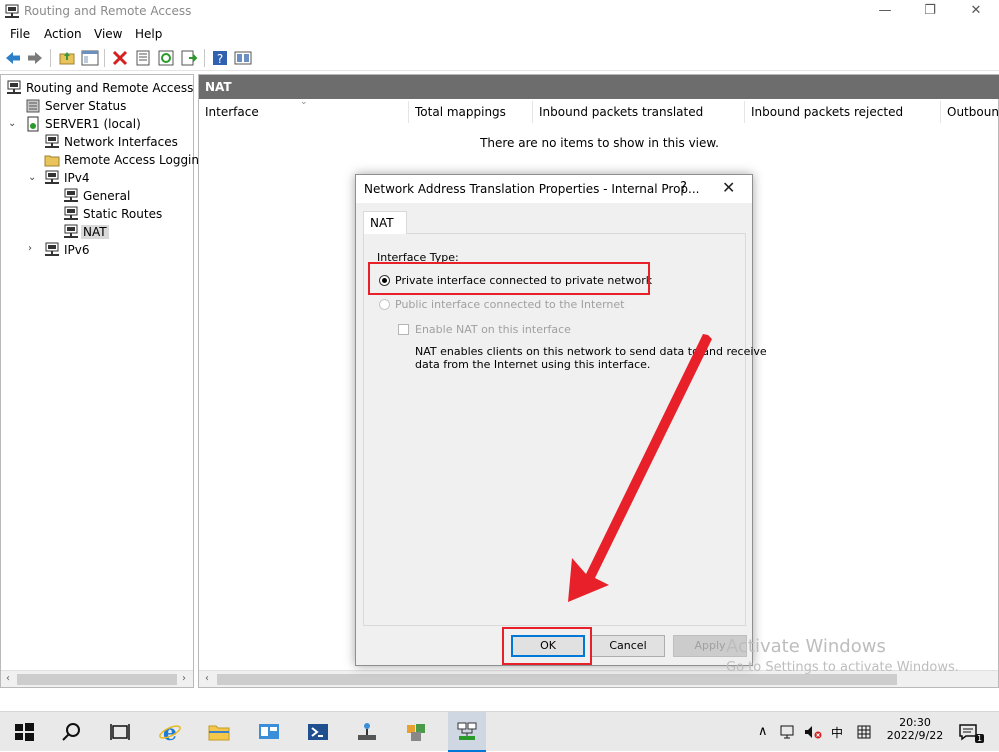 The image size is (999, 752). I want to click on tree-label: IPv6, so click(77, 250).